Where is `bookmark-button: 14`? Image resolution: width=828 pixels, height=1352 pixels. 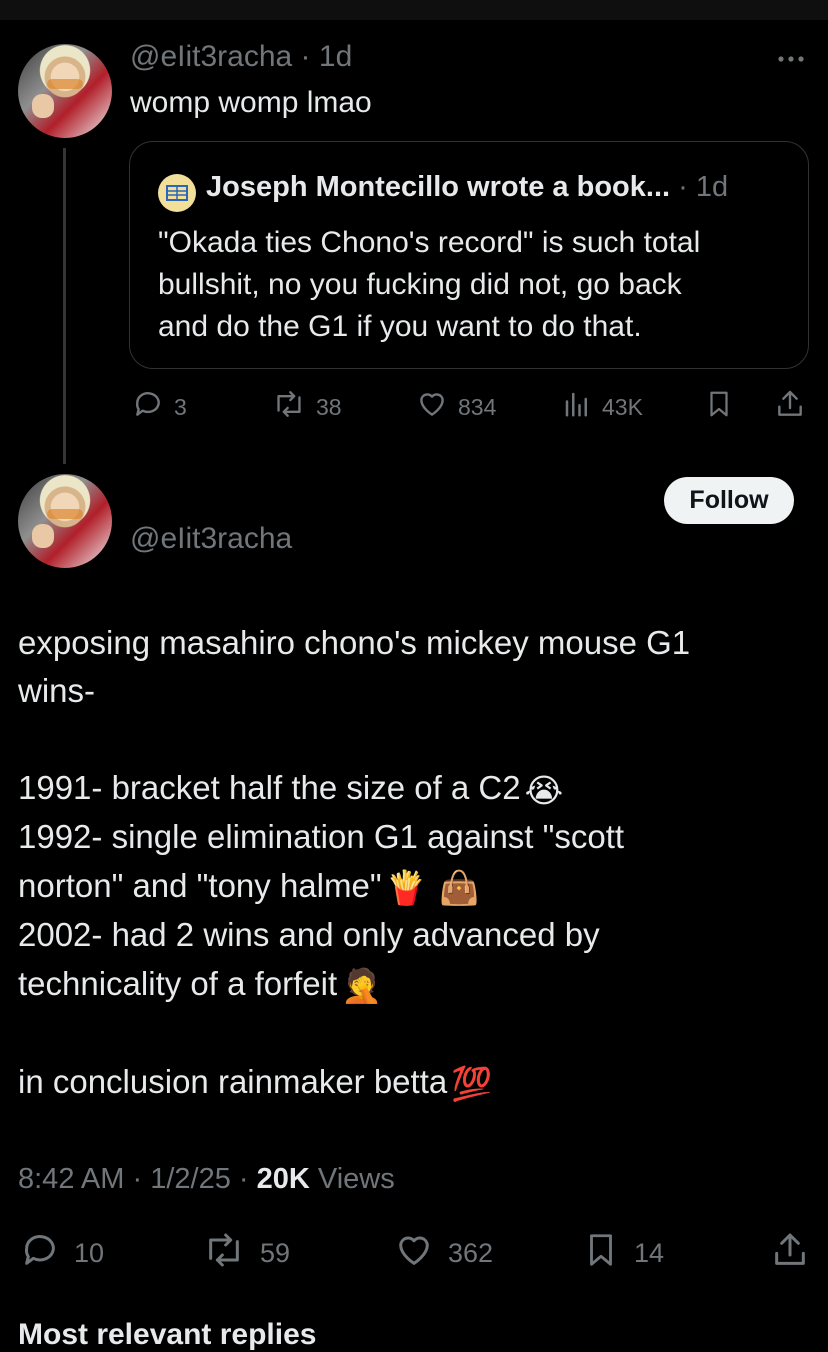 bookmark-button: 14 is located at coordinates (623, 1253).